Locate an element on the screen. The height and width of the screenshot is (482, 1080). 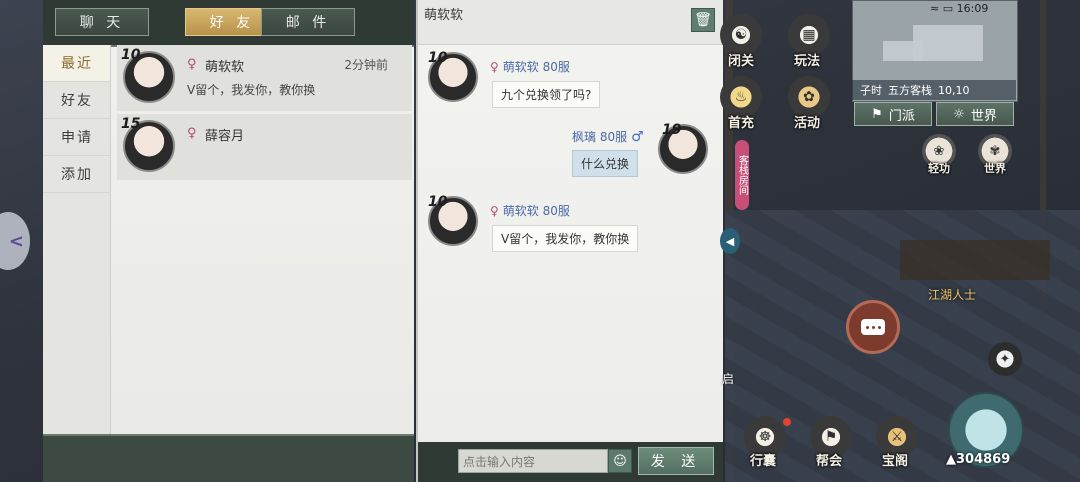
nav-add: 添加 is located at coordinates (76, 174).